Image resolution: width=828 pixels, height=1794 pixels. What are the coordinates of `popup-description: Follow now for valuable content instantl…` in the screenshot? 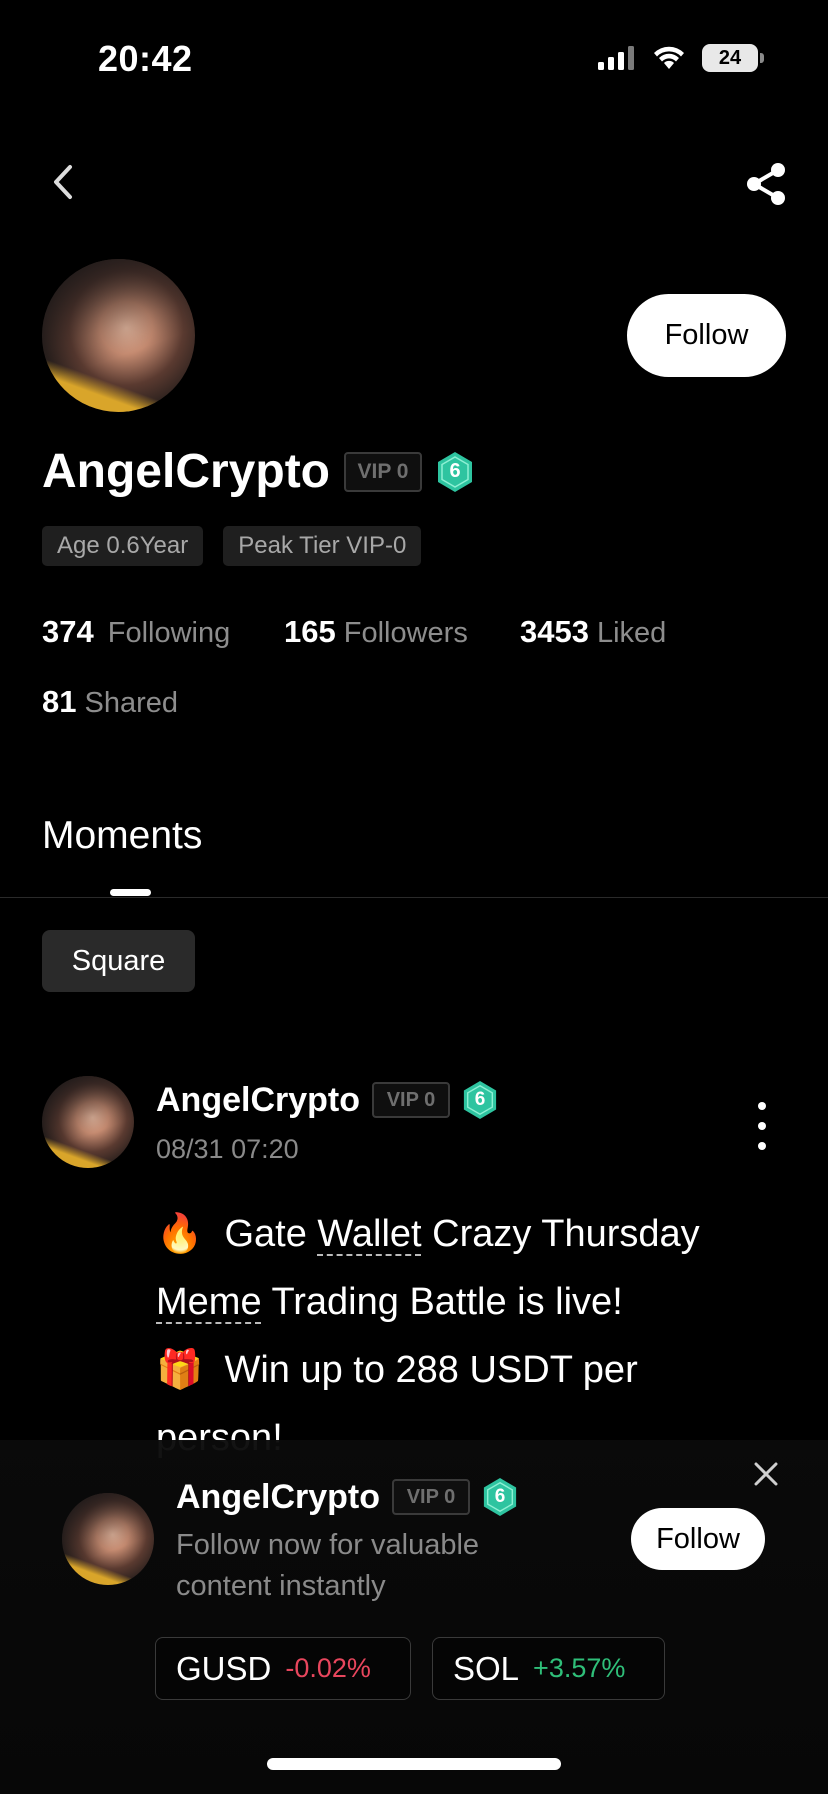 It's located at (328, 1565).